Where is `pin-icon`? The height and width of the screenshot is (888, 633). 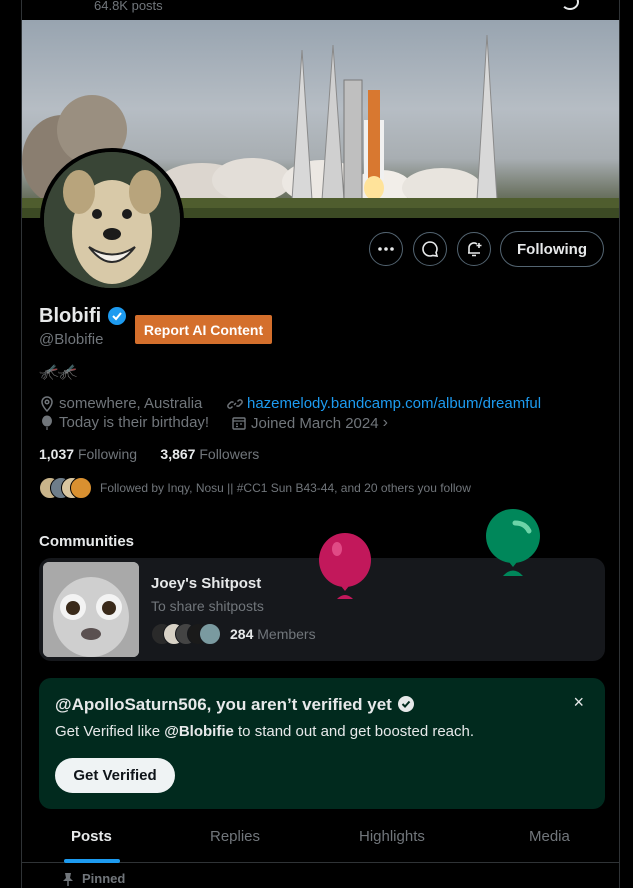 pin-icon is located at coordinates (68, 879).